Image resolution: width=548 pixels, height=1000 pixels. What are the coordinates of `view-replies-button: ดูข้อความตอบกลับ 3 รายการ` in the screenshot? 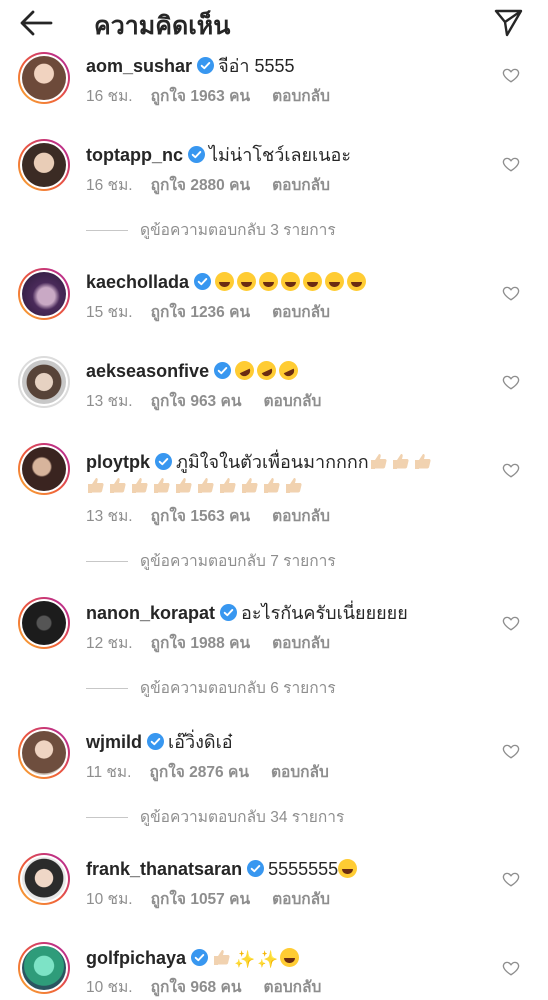 It's located at (211, 231).